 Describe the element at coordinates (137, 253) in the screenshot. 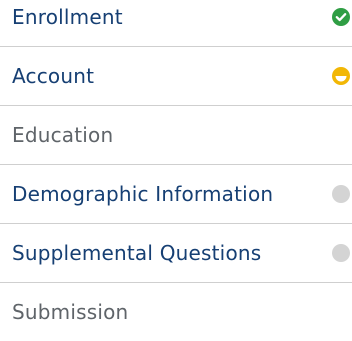

I see `step-label: Supplemental Questions` at that location.